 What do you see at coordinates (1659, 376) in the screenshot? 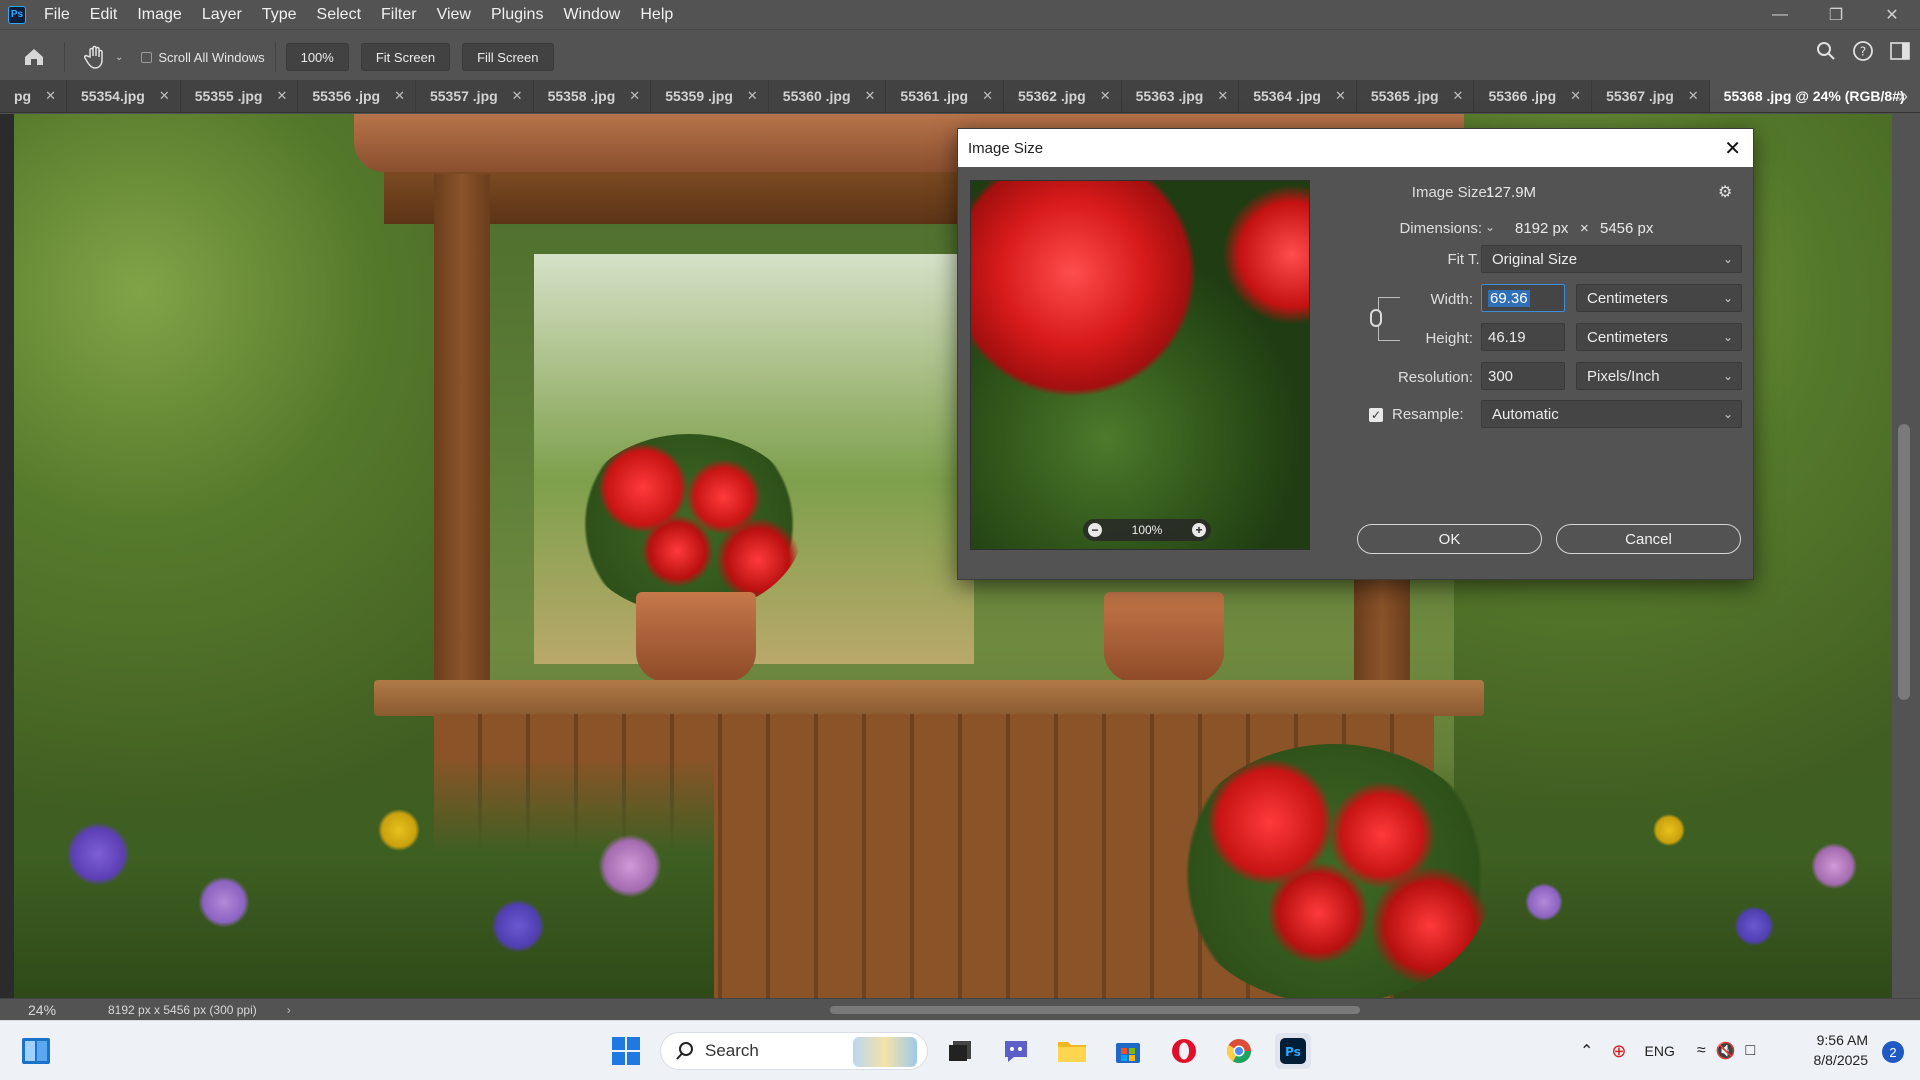
I see `resolution-unit-dropdown: Pixels/Inch ⌄` at bounding box center [1659, 376].